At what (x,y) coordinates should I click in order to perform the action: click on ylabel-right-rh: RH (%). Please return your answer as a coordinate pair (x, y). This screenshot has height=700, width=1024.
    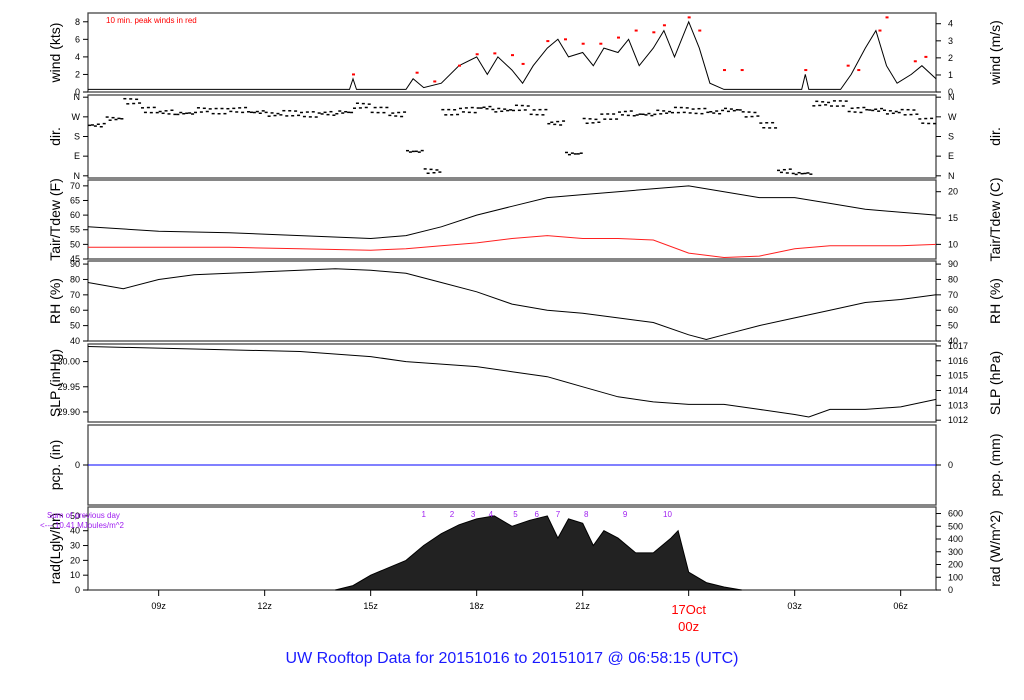
    Looking at the image, I should click on (995, 301).